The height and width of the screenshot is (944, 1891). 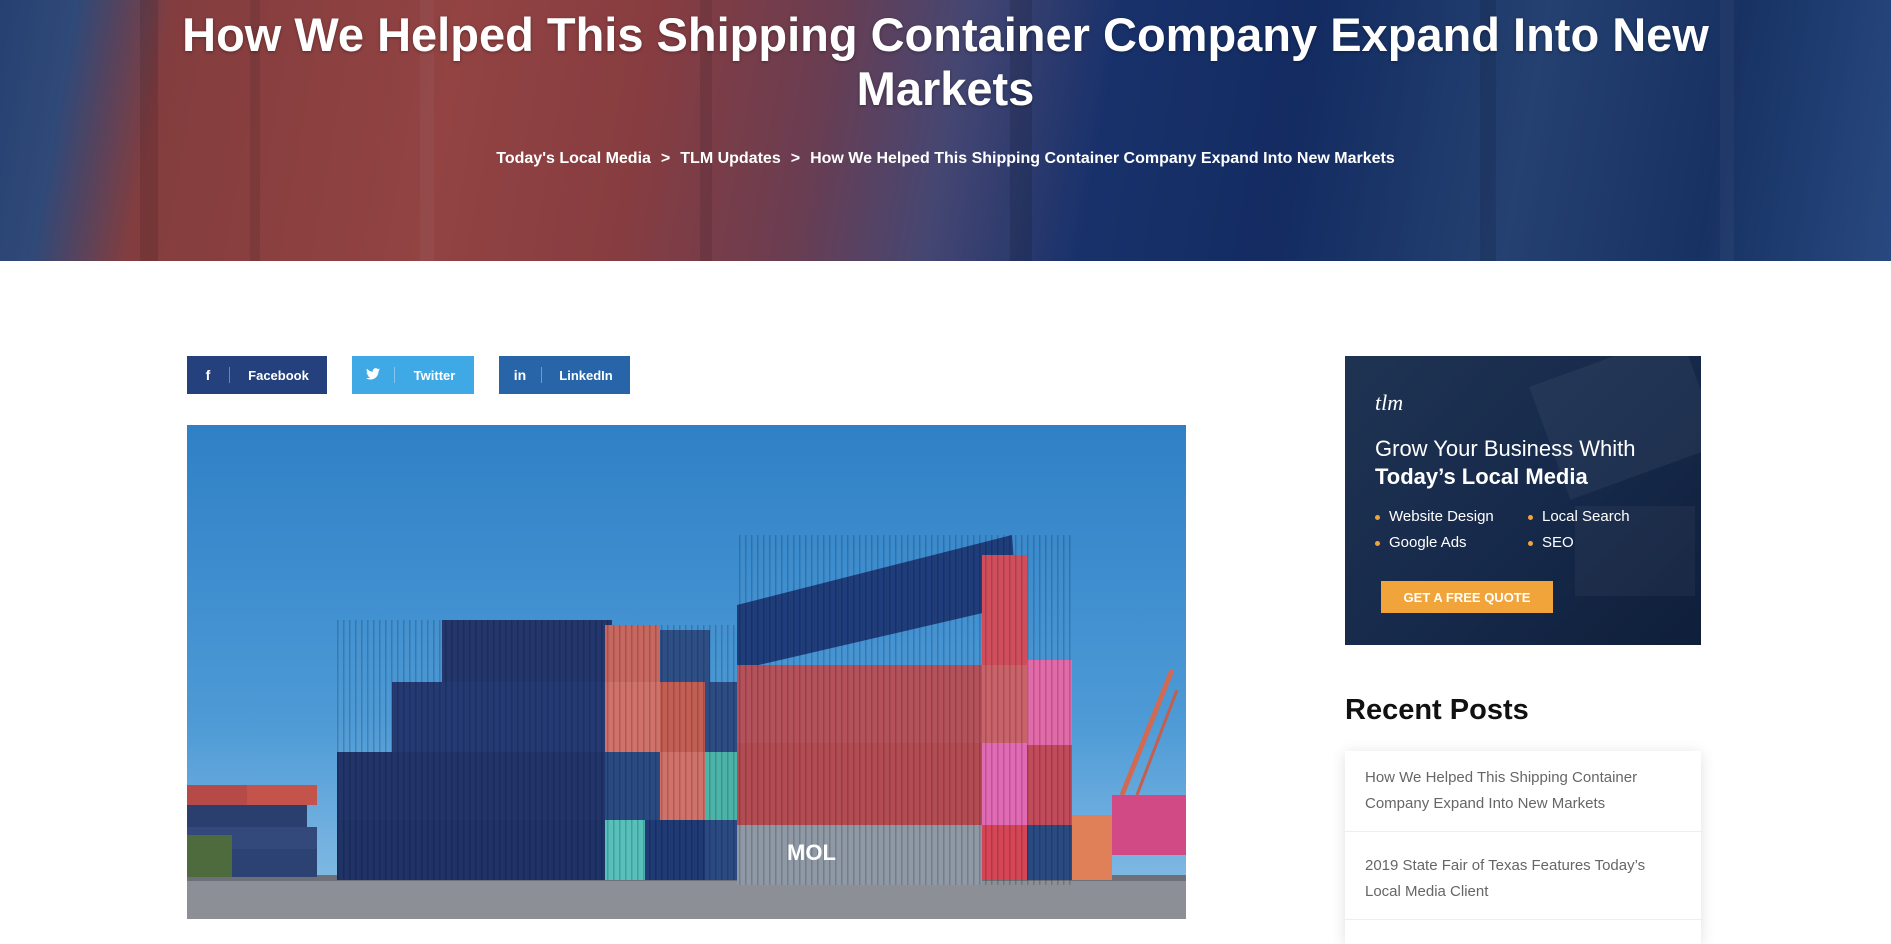 I want to click on feature-label: Google Ads, so click(x=1428, y=542).